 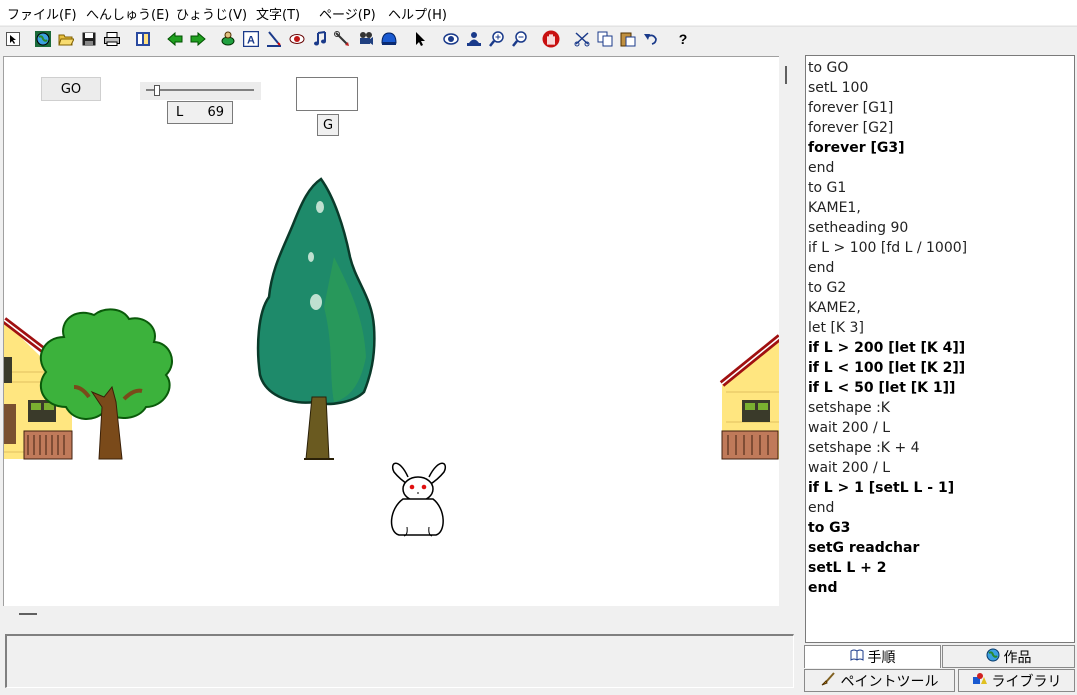 What do you see at coordinates (887, 448) in the screenshot?
I see `script-line: setshape :K + 4` at bounding box center [887, 448].